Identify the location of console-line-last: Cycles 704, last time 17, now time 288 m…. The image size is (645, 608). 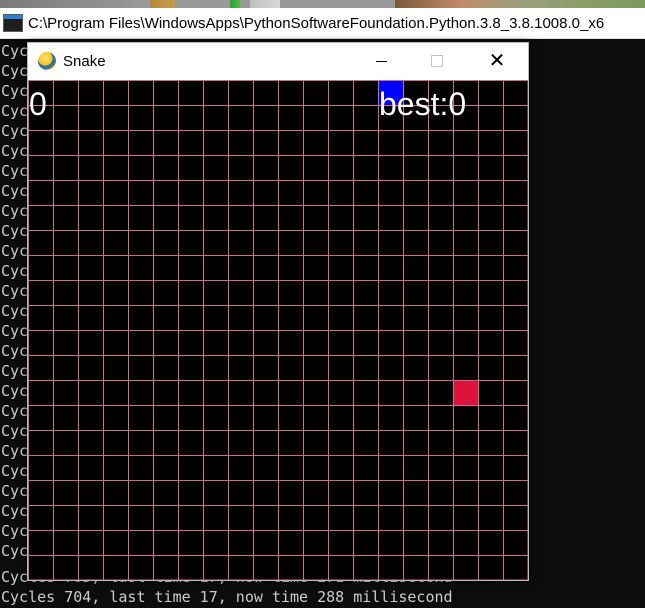
(227, 597).